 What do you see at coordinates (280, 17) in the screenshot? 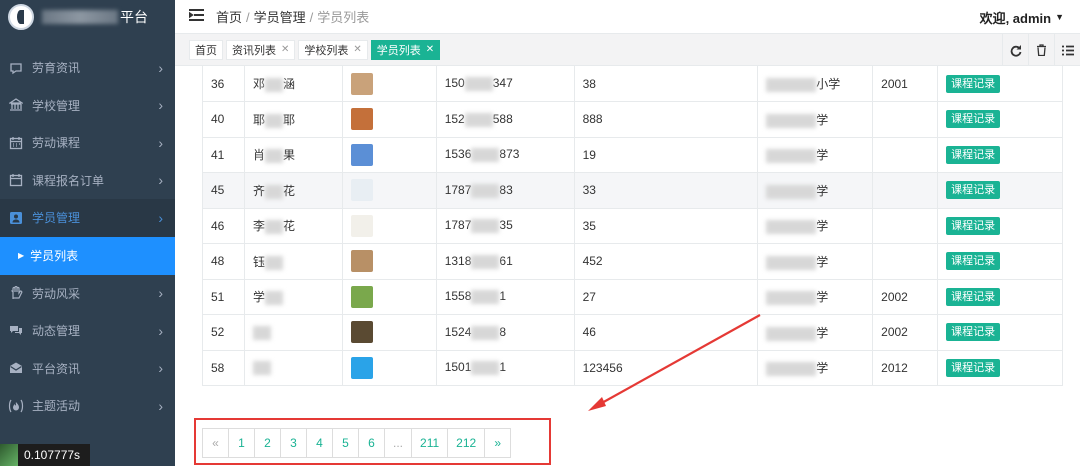
I see `breadcrumb-student-management: 学员管理` at bounding box center [280, 17].